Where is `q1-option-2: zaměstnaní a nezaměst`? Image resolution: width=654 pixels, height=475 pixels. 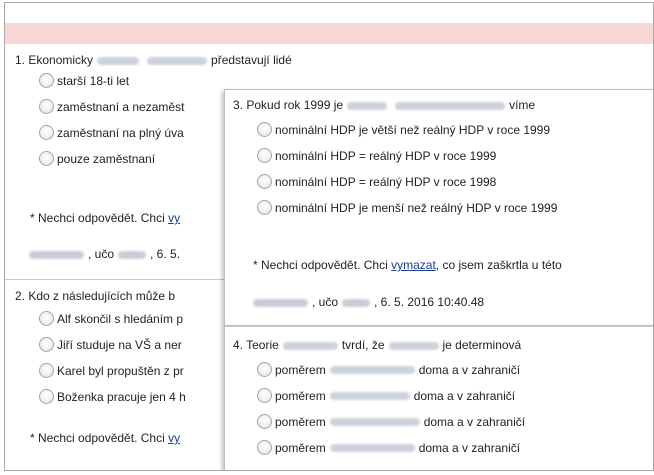 q1-option-2: zaměstnaní a nezaměst is located at coordinates (111, 106).